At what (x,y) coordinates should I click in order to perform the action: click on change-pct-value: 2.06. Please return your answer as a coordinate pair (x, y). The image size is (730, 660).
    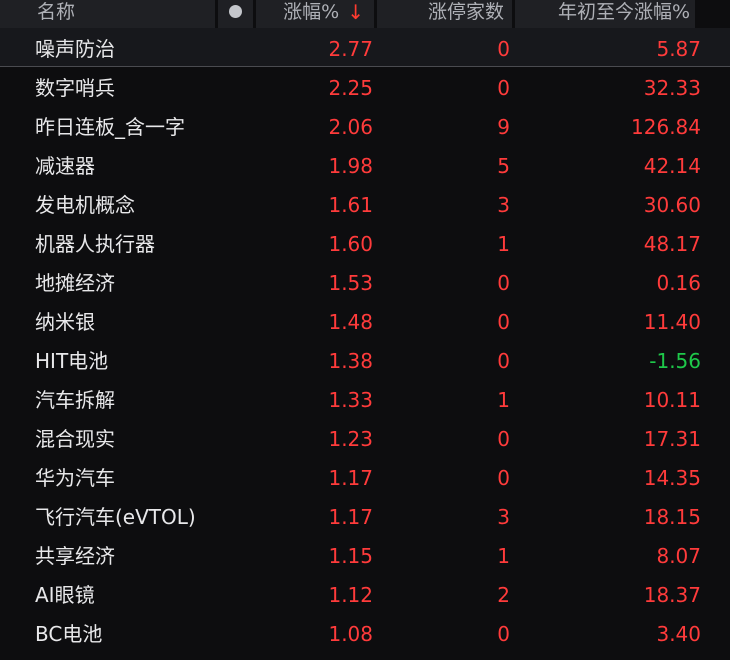
    Looking at the image, I should click on (350, 127).